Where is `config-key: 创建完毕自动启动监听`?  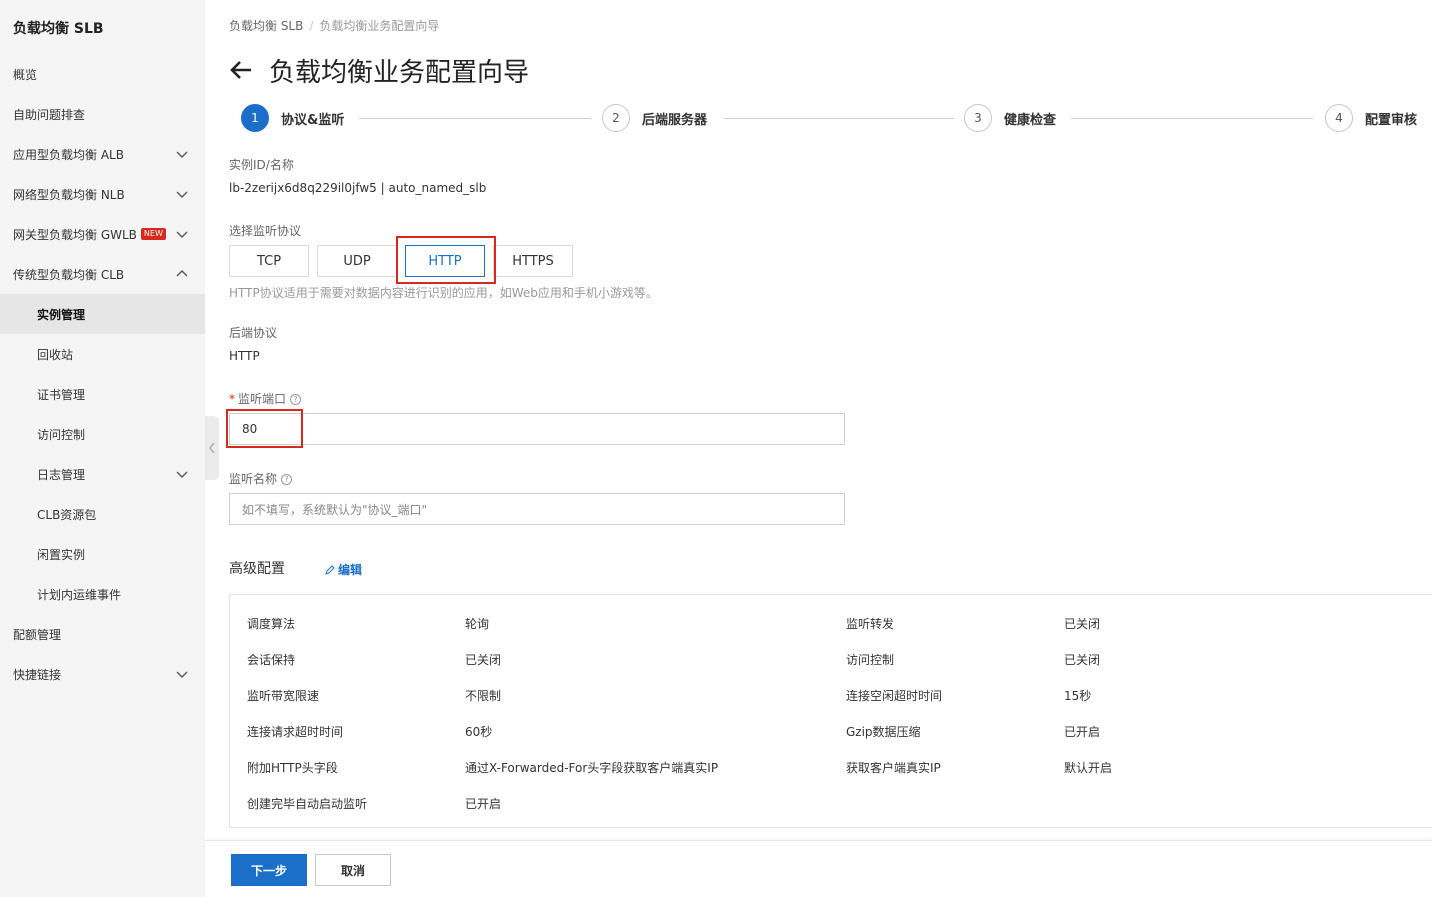 config-key: 创建完毕自动启动监听 is located at coordinates (307, 804).